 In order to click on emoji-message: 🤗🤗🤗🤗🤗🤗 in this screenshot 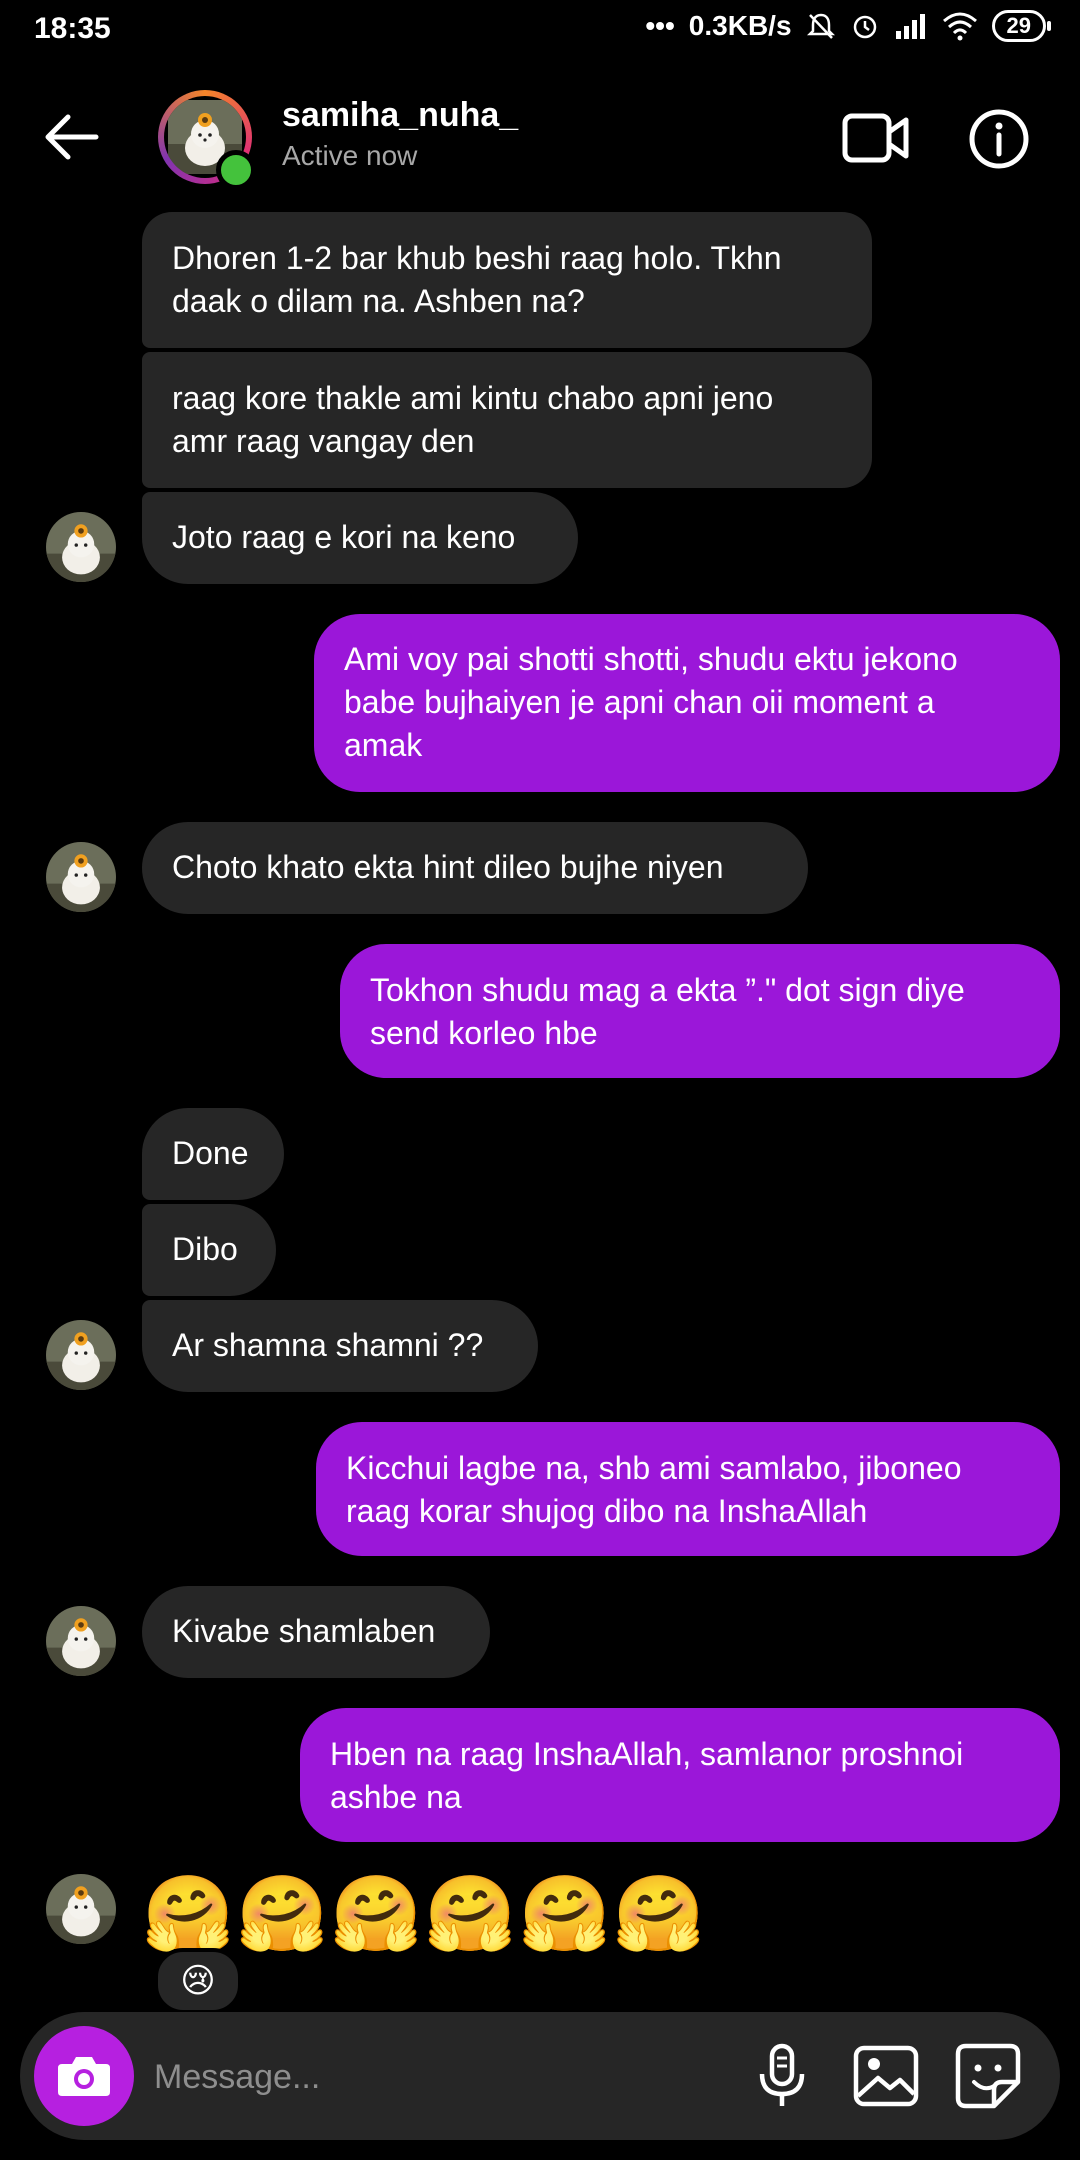, I will do `click(424, 1914)`.